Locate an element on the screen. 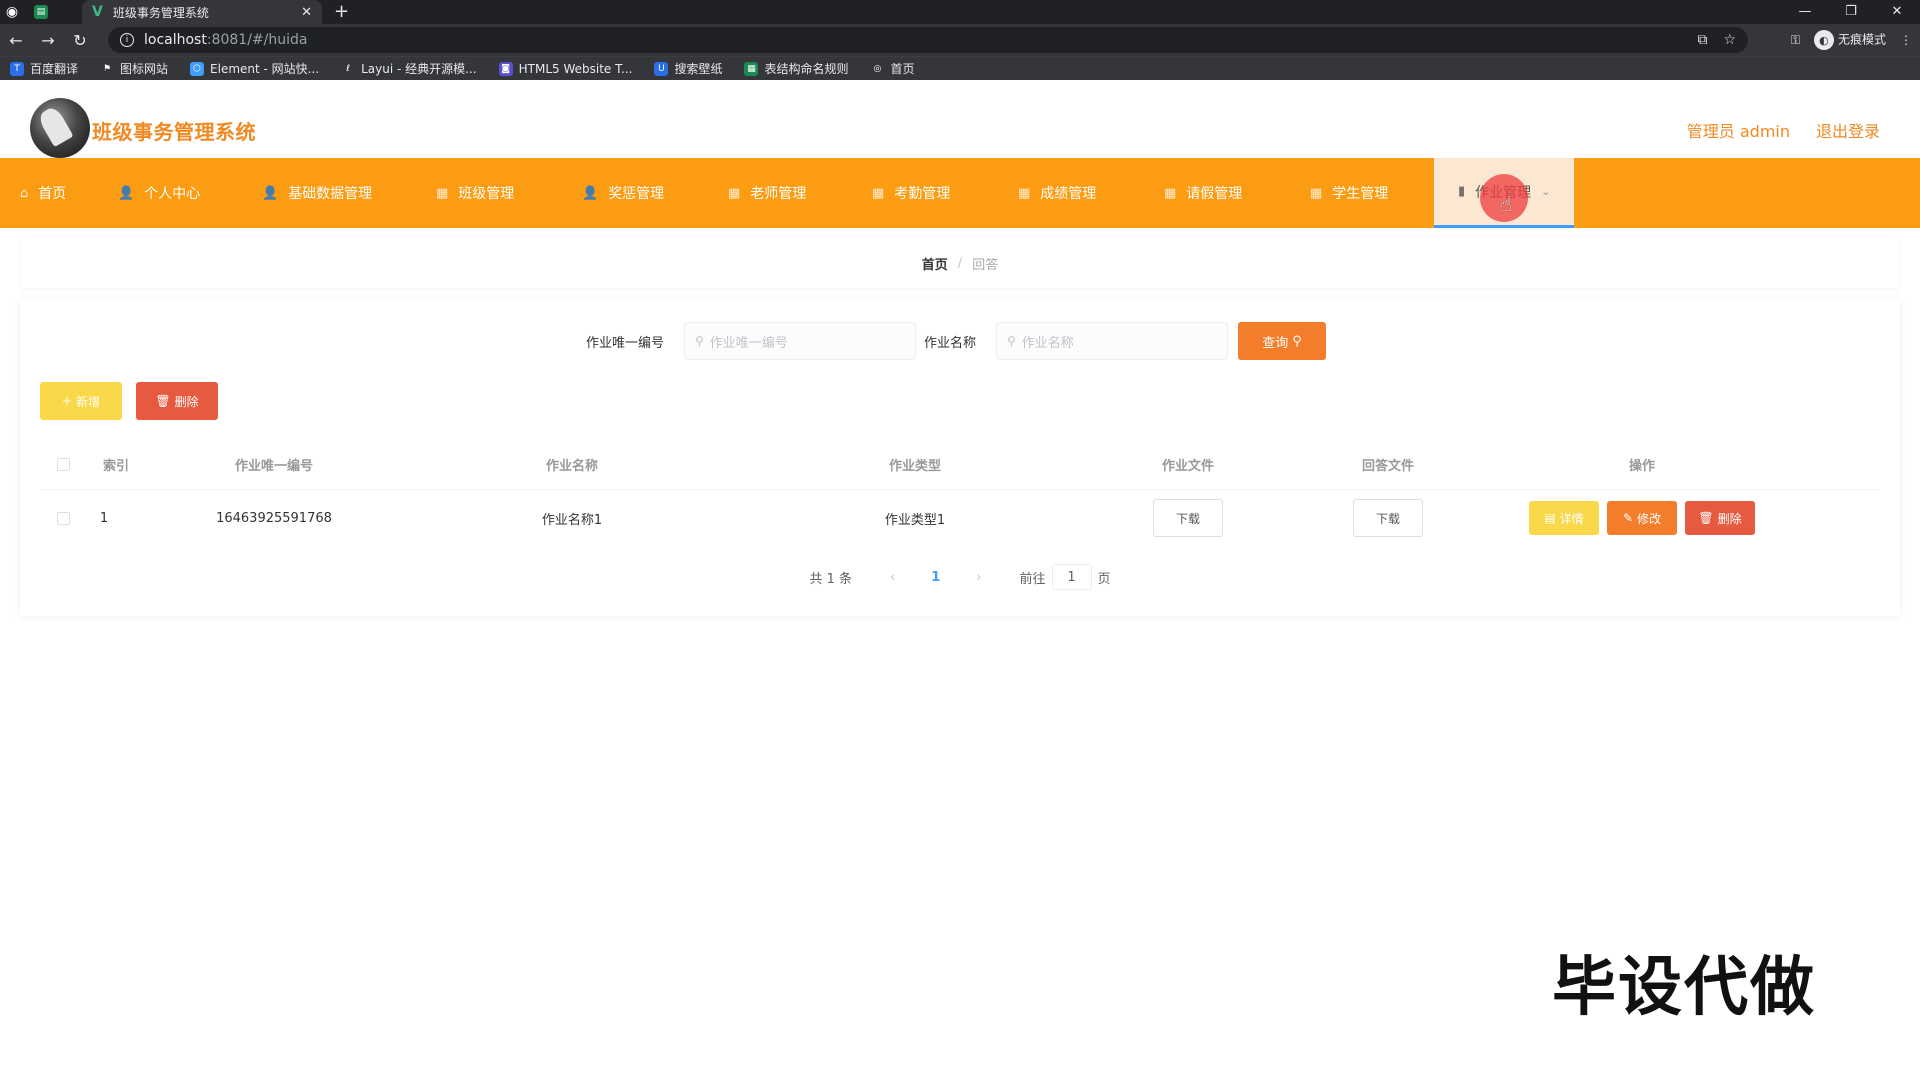  pointer-cursor-icon: ☝ is located at coordinates (1506, 204).